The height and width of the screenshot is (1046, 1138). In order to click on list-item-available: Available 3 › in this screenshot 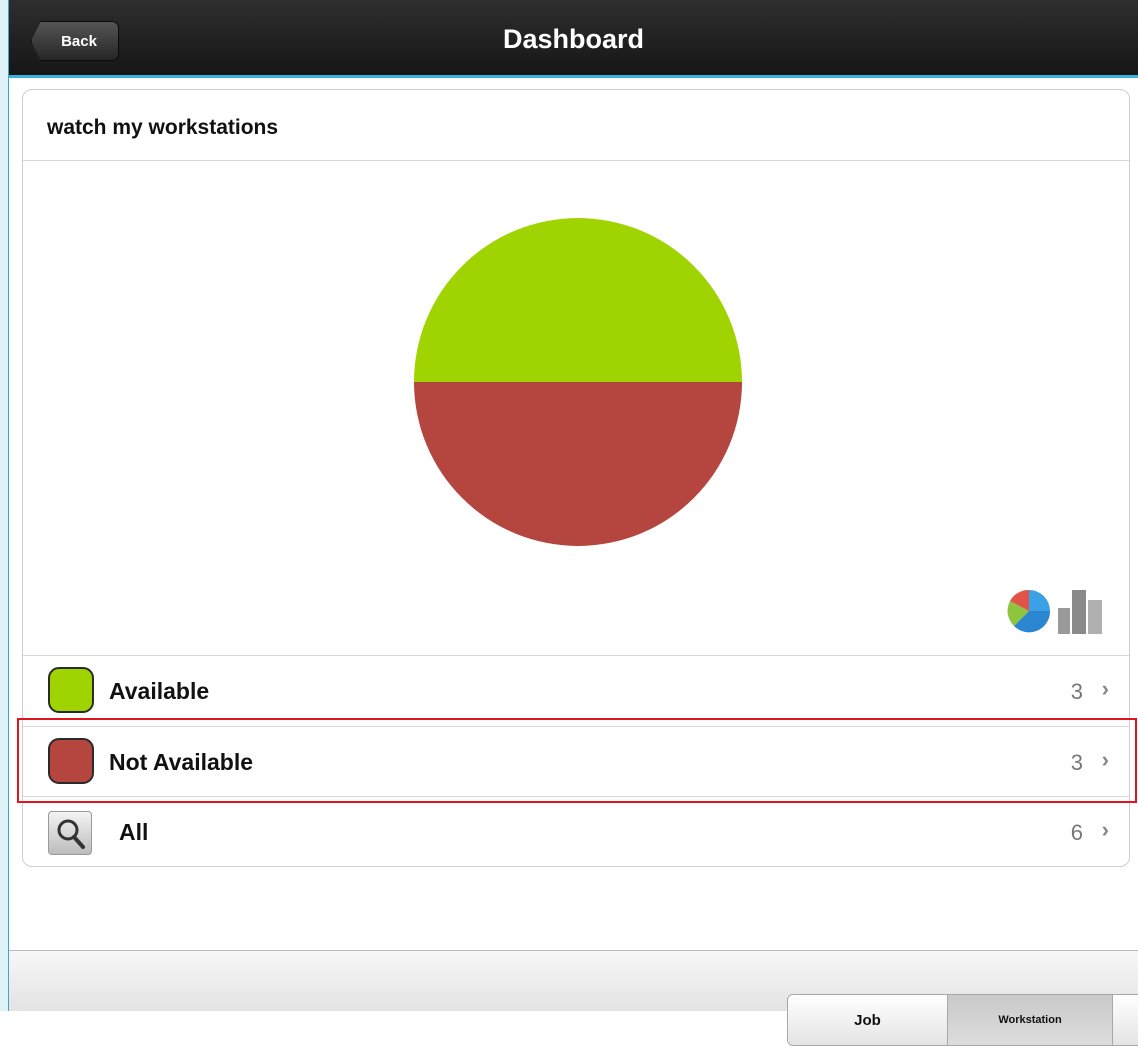, I will do `click(576, 691)`.